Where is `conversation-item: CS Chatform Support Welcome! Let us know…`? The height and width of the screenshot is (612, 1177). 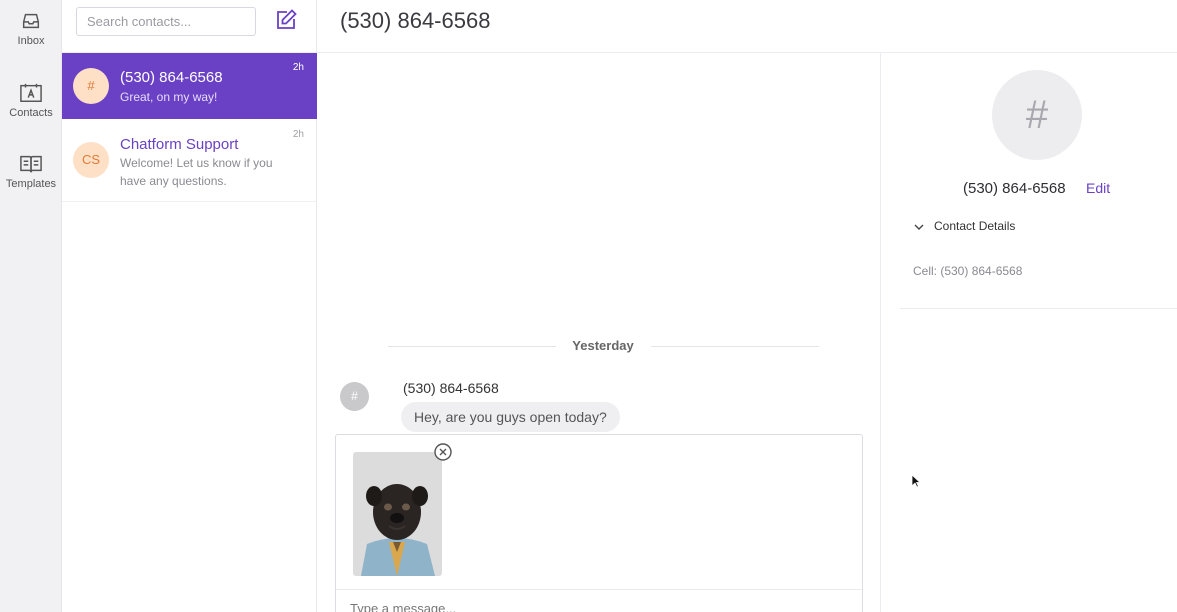 conversation-item: CS Chatform Support Welcome! Let us know… is located at coordinates (189, 161).